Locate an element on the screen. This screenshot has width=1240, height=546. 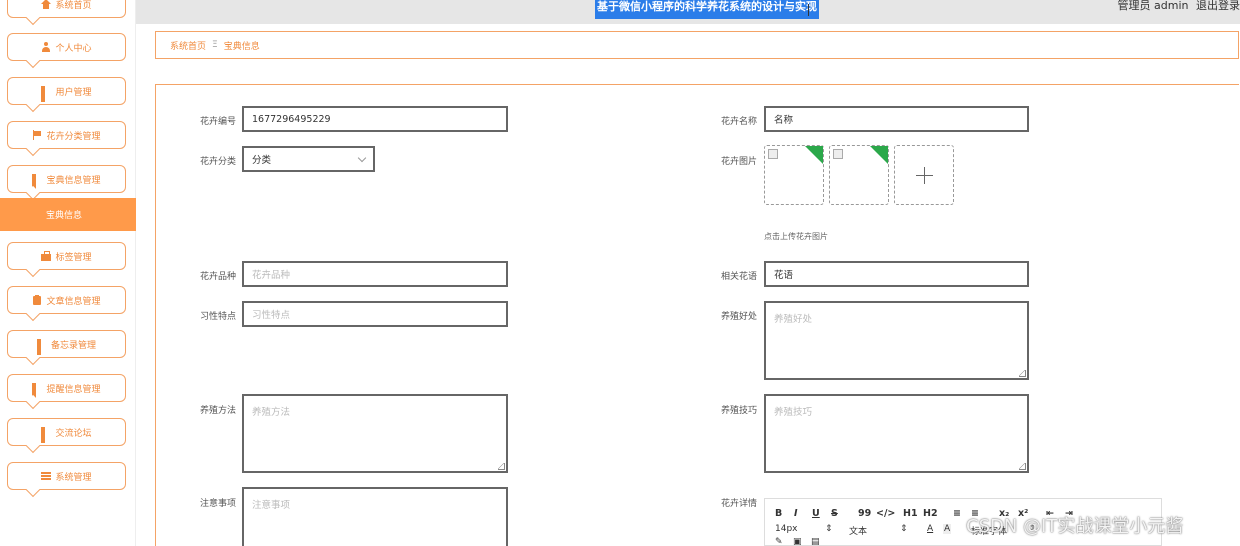
method-placeholder: 养殖方法 is located at coordinates (271, 412).